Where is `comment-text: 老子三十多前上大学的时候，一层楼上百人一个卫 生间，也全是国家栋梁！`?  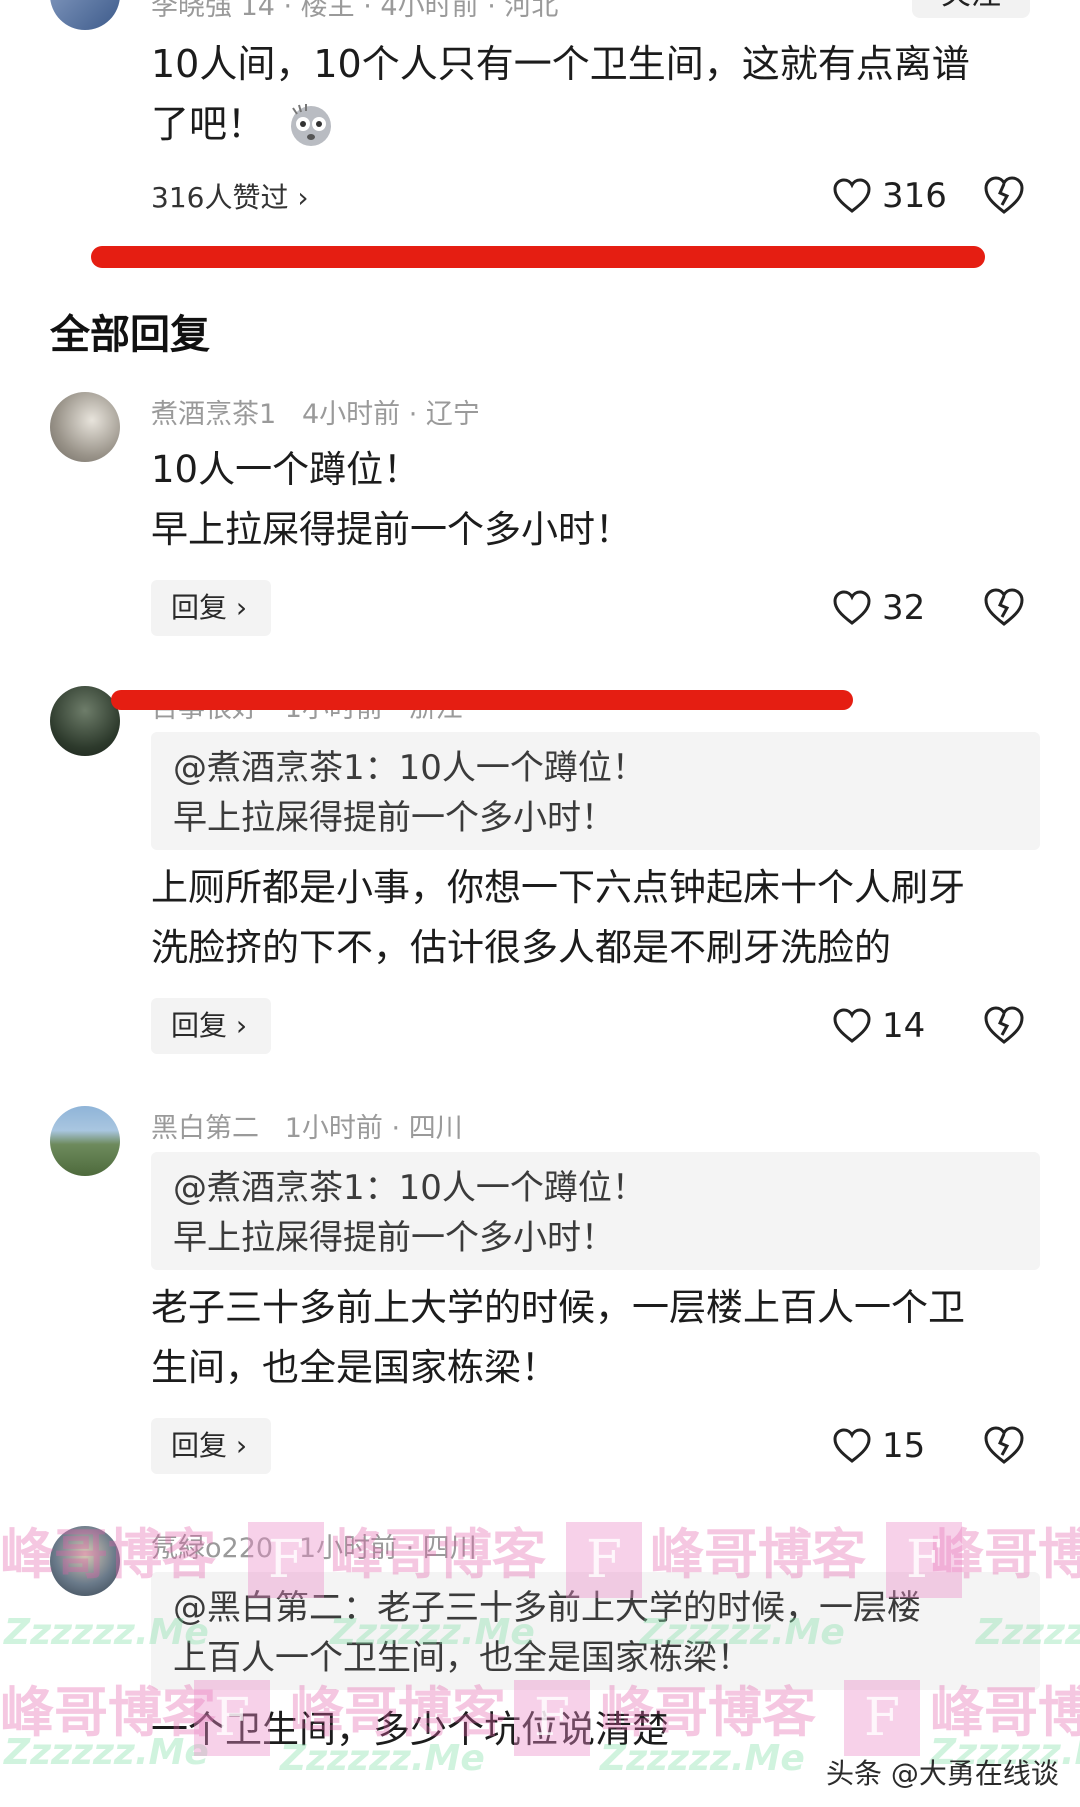 comment-text: 老子三十多前上大学的时候，一层楼上百人一个卫 生间，也全是国家栋梁！ is located at coordinates (558, 1337).